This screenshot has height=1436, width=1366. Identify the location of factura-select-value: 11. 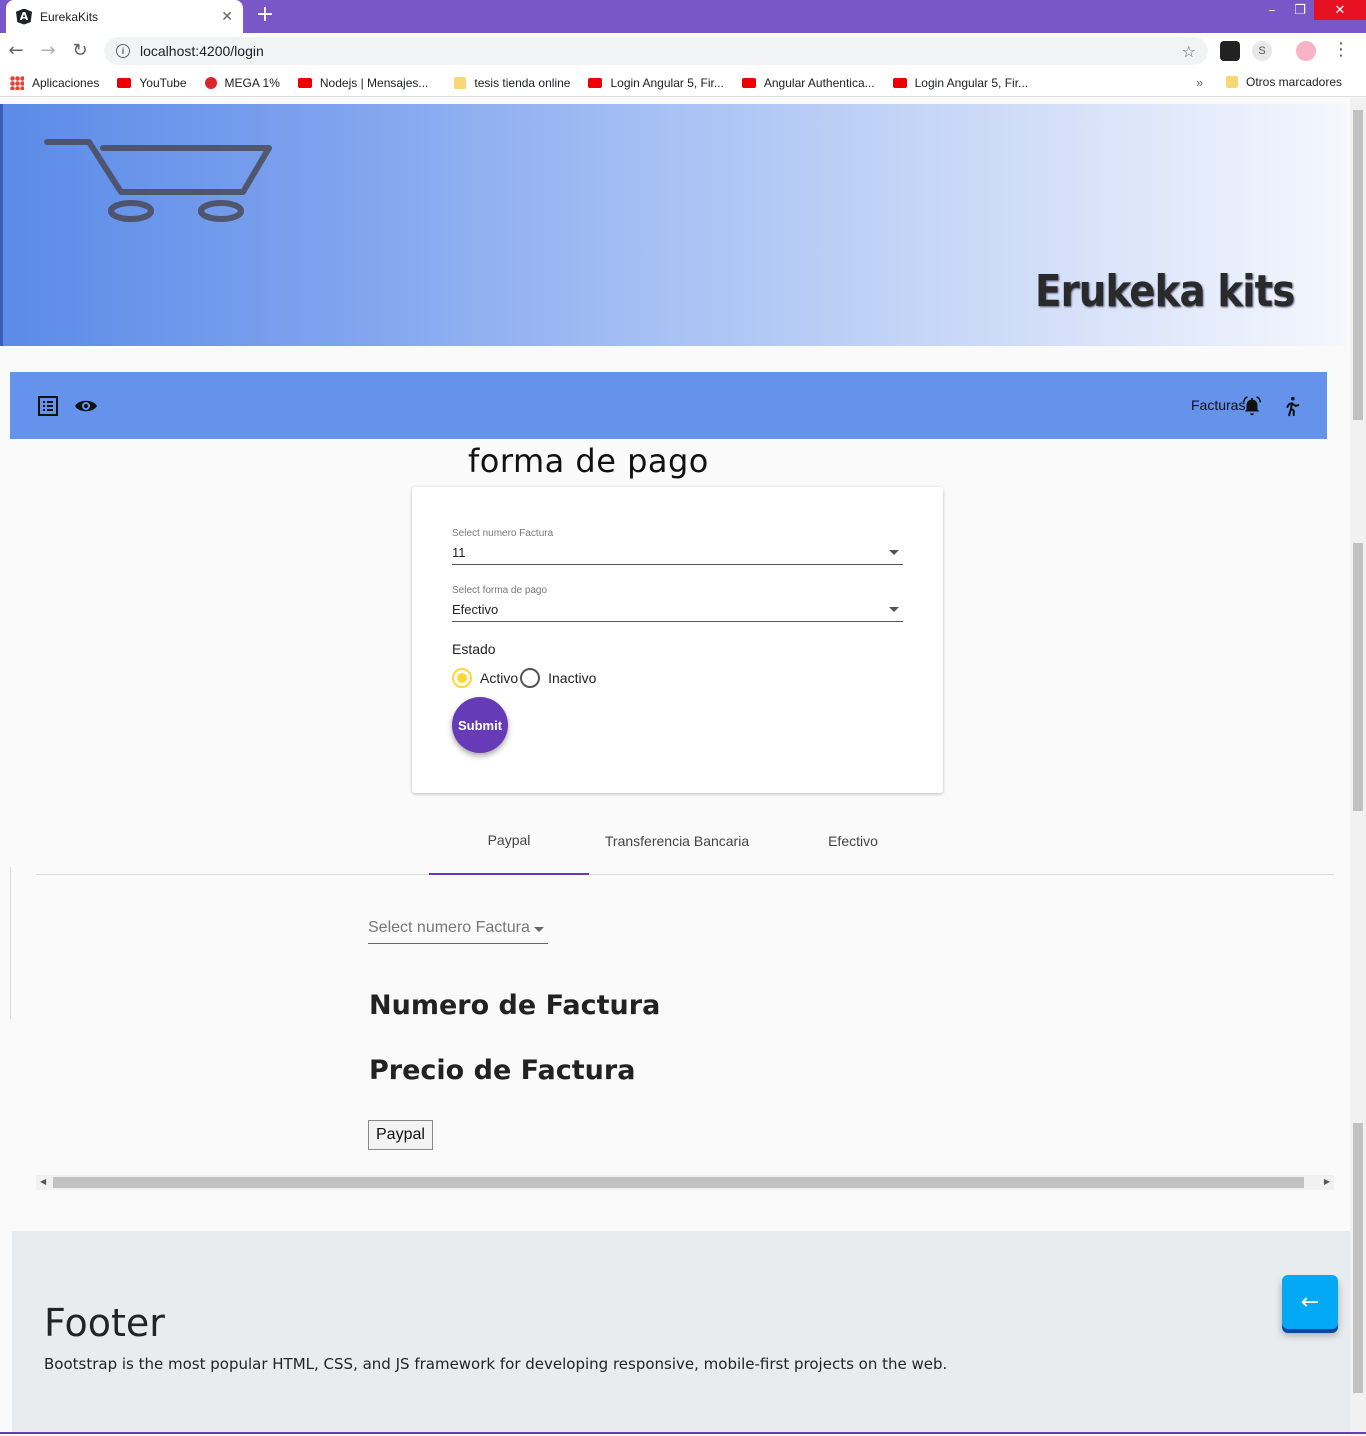
(459, 552).